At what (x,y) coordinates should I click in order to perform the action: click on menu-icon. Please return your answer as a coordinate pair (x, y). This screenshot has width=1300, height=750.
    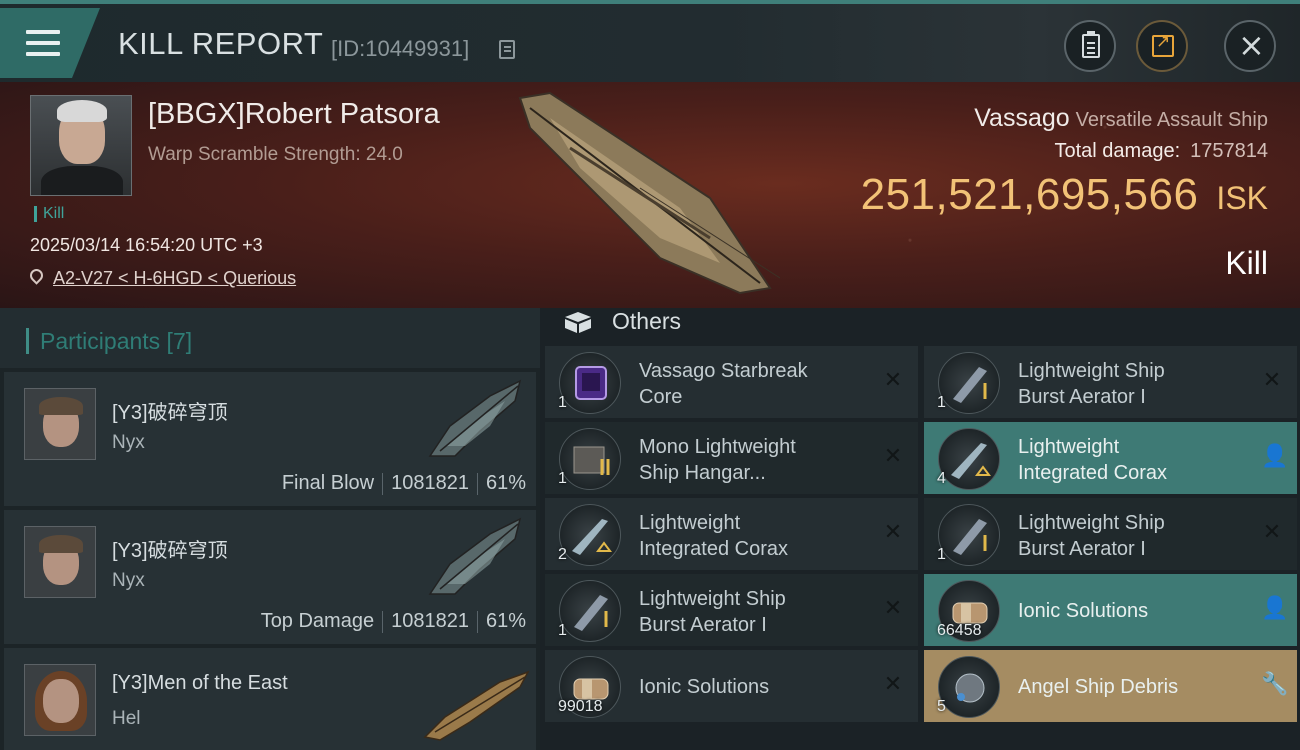
    Looking at the image, I should click on (43, 43).